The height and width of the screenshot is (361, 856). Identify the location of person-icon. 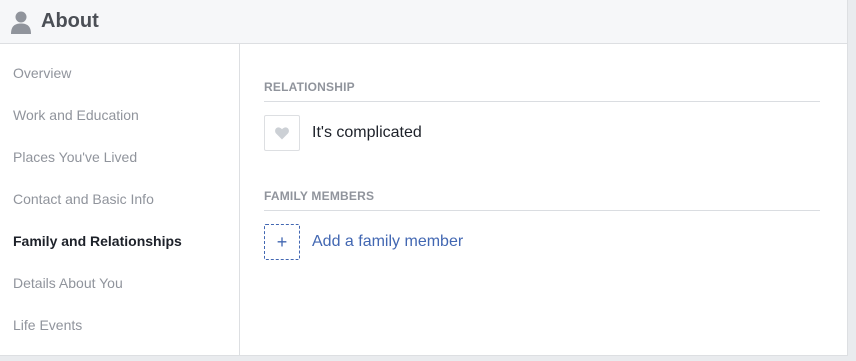
(21, 22).